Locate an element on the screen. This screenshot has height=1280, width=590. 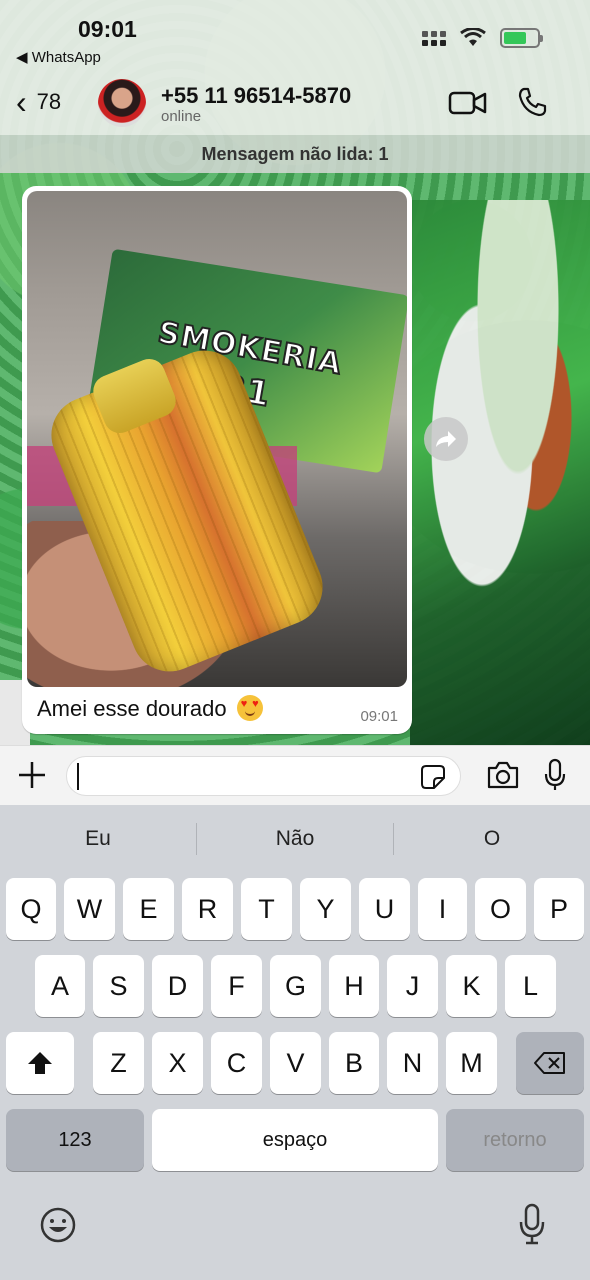
key-d: D is located at coordinates (177, 986).